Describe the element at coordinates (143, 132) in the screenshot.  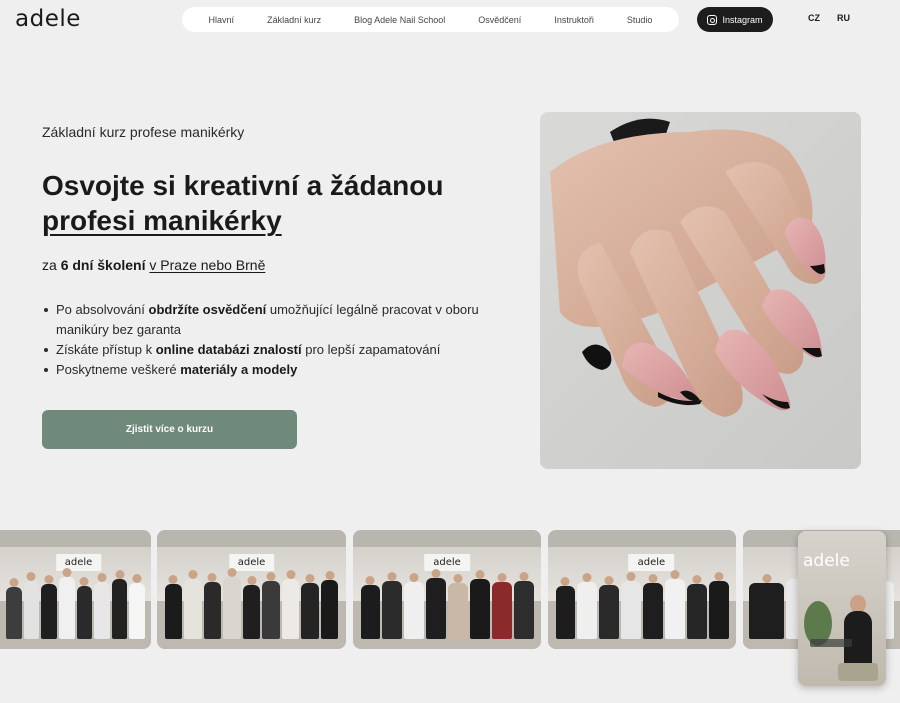
I see `hero-eyebrow: Základní kurz profese manikérky` at that location.